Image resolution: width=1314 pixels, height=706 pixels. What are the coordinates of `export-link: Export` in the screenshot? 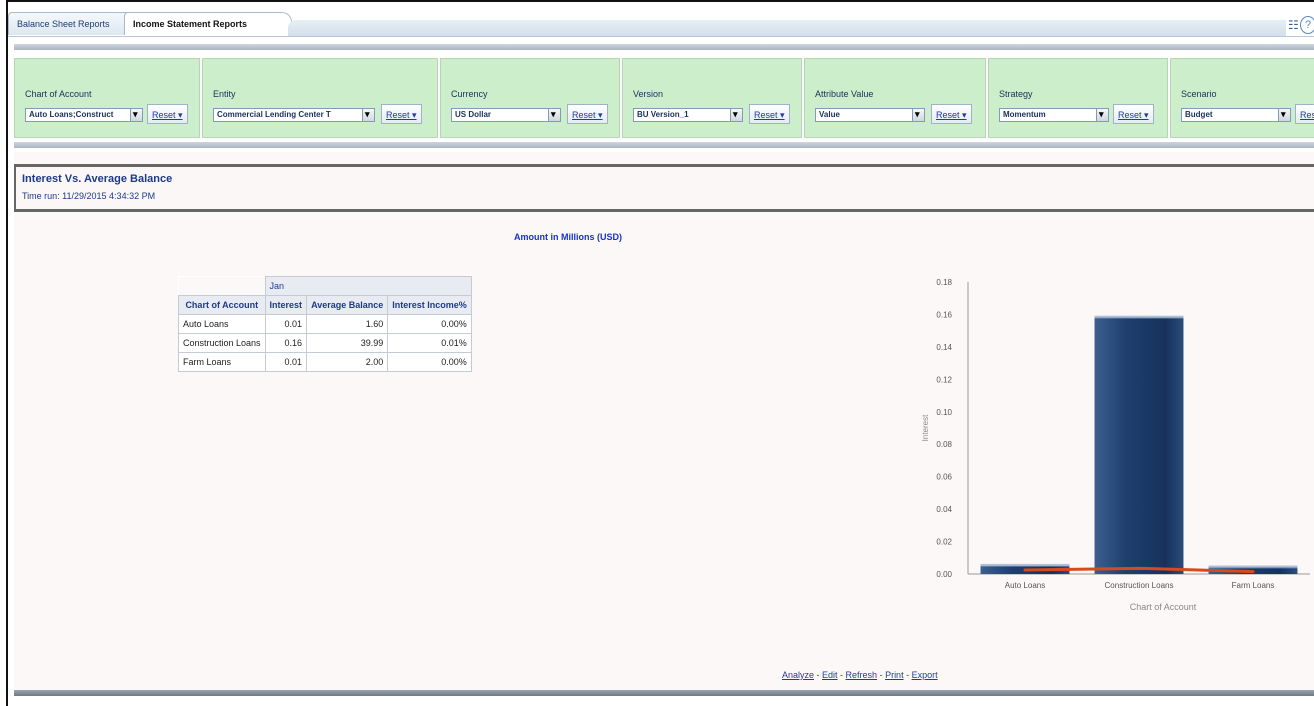 It's located at (925, 675).